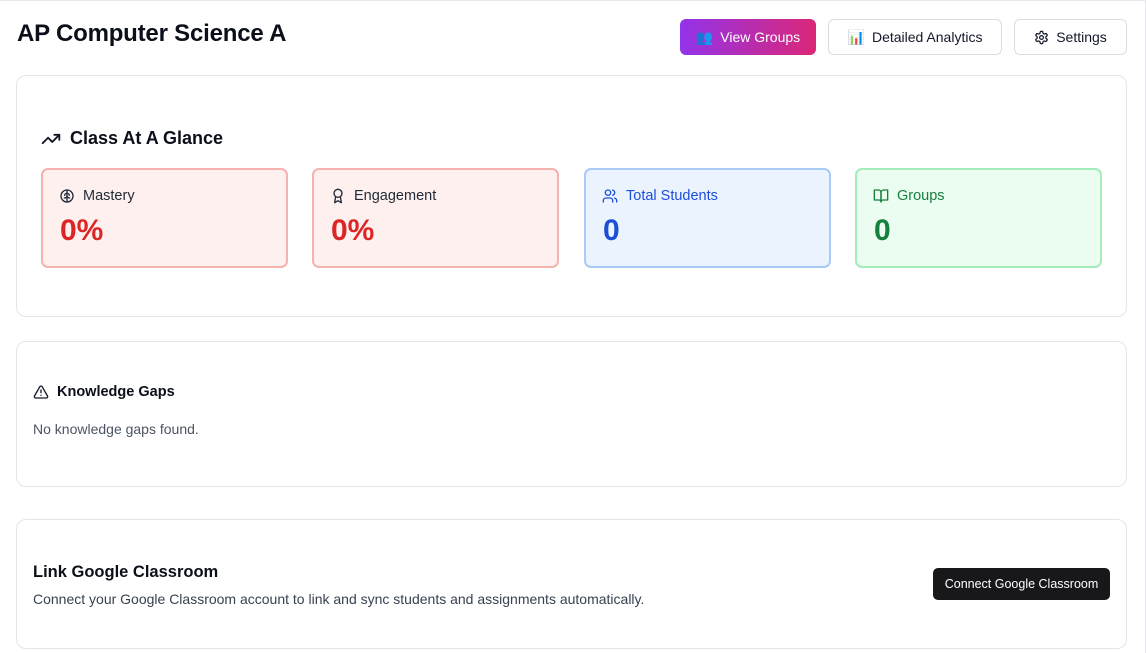  I want to click on brain-icon, so click(67, 196).